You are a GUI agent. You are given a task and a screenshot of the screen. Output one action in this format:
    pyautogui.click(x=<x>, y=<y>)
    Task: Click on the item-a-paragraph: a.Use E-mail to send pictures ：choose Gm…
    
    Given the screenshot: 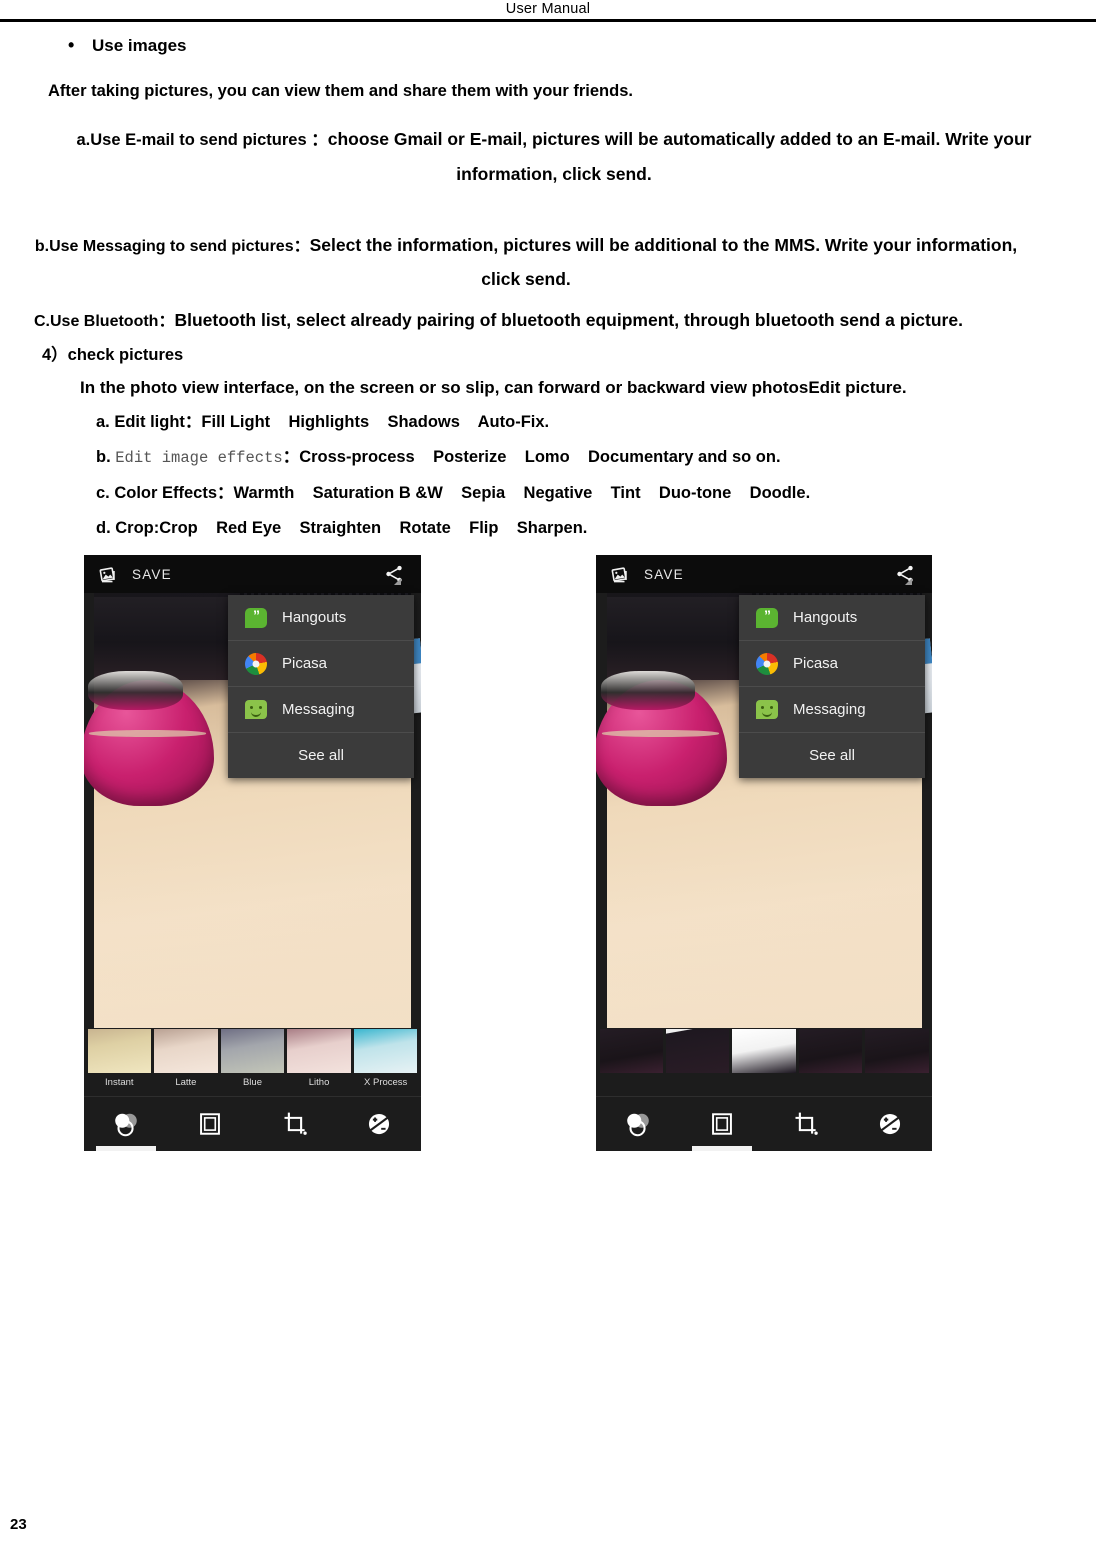 What is the action you would take?
    pyautogui.click(x=548, y=148)
    